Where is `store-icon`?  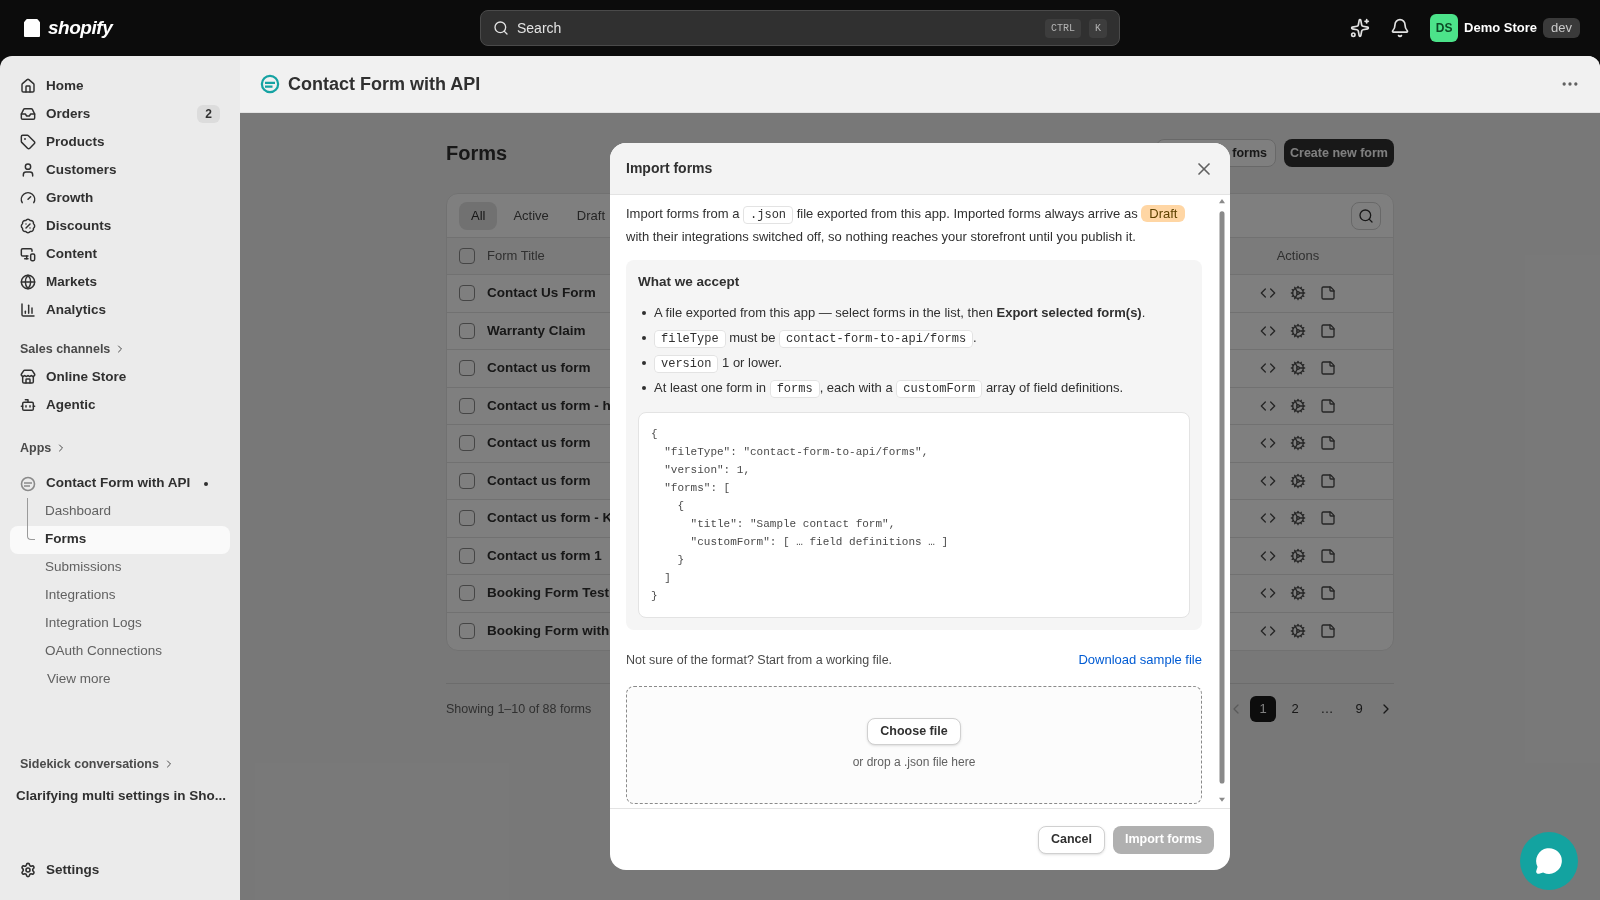 store-icon is located at coordinates (28, 376).